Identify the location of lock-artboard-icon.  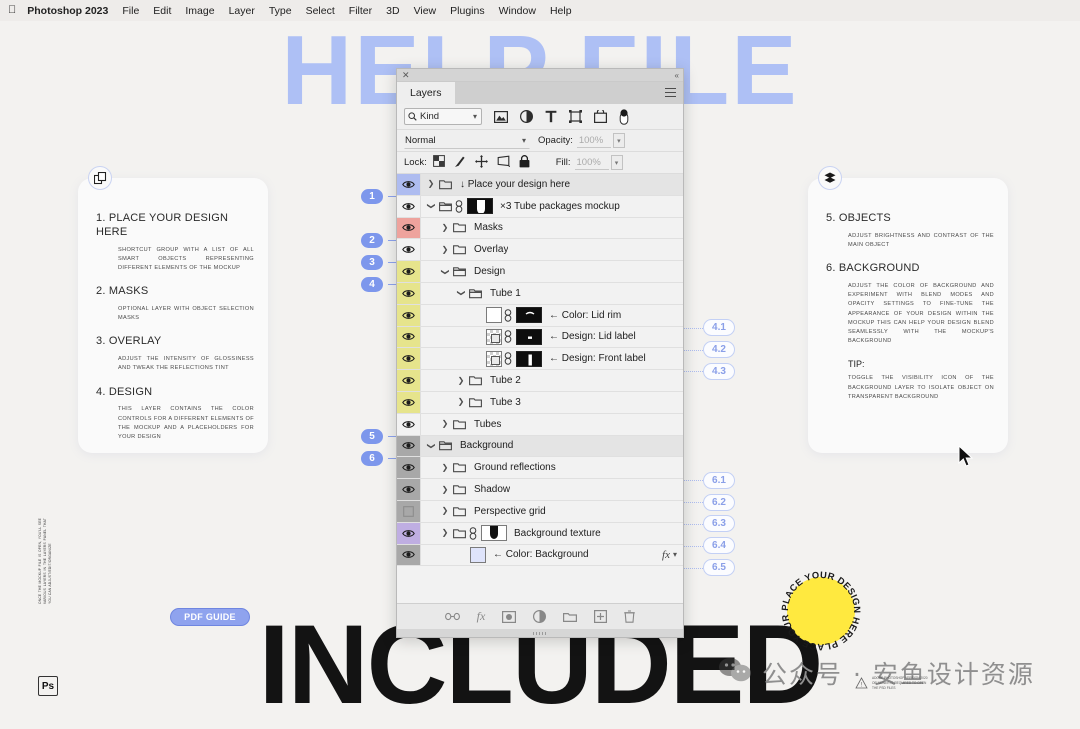
(503, 162).